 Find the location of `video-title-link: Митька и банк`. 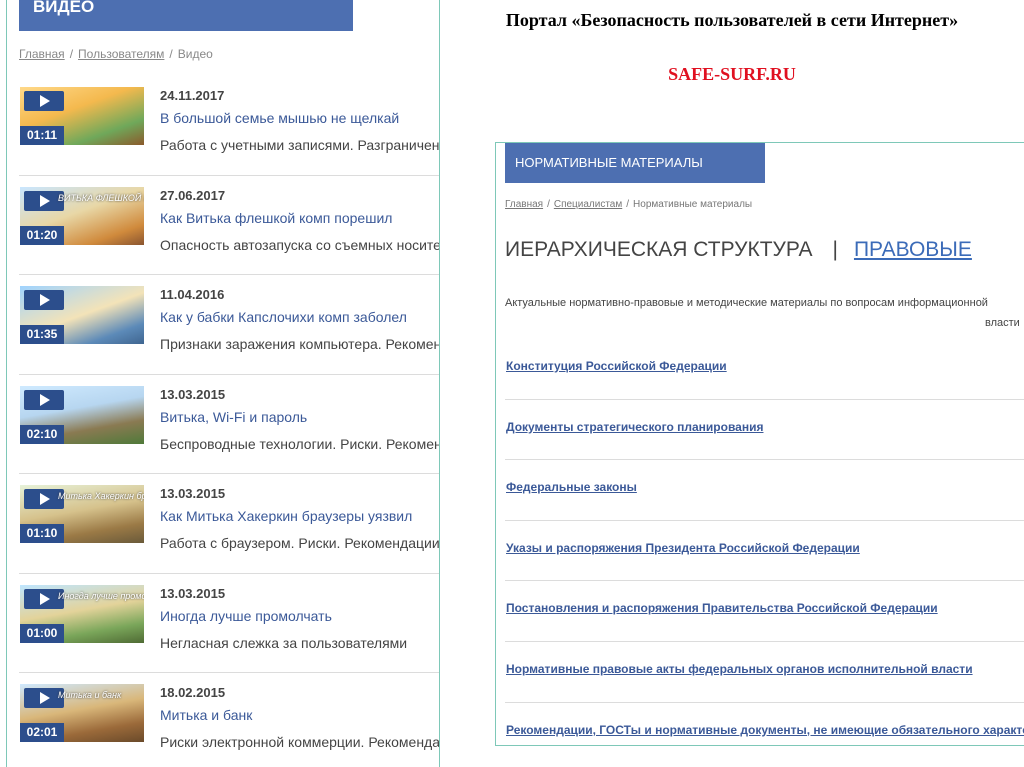

video-title-link: Митька и банк is located at coordinates (206, 715).